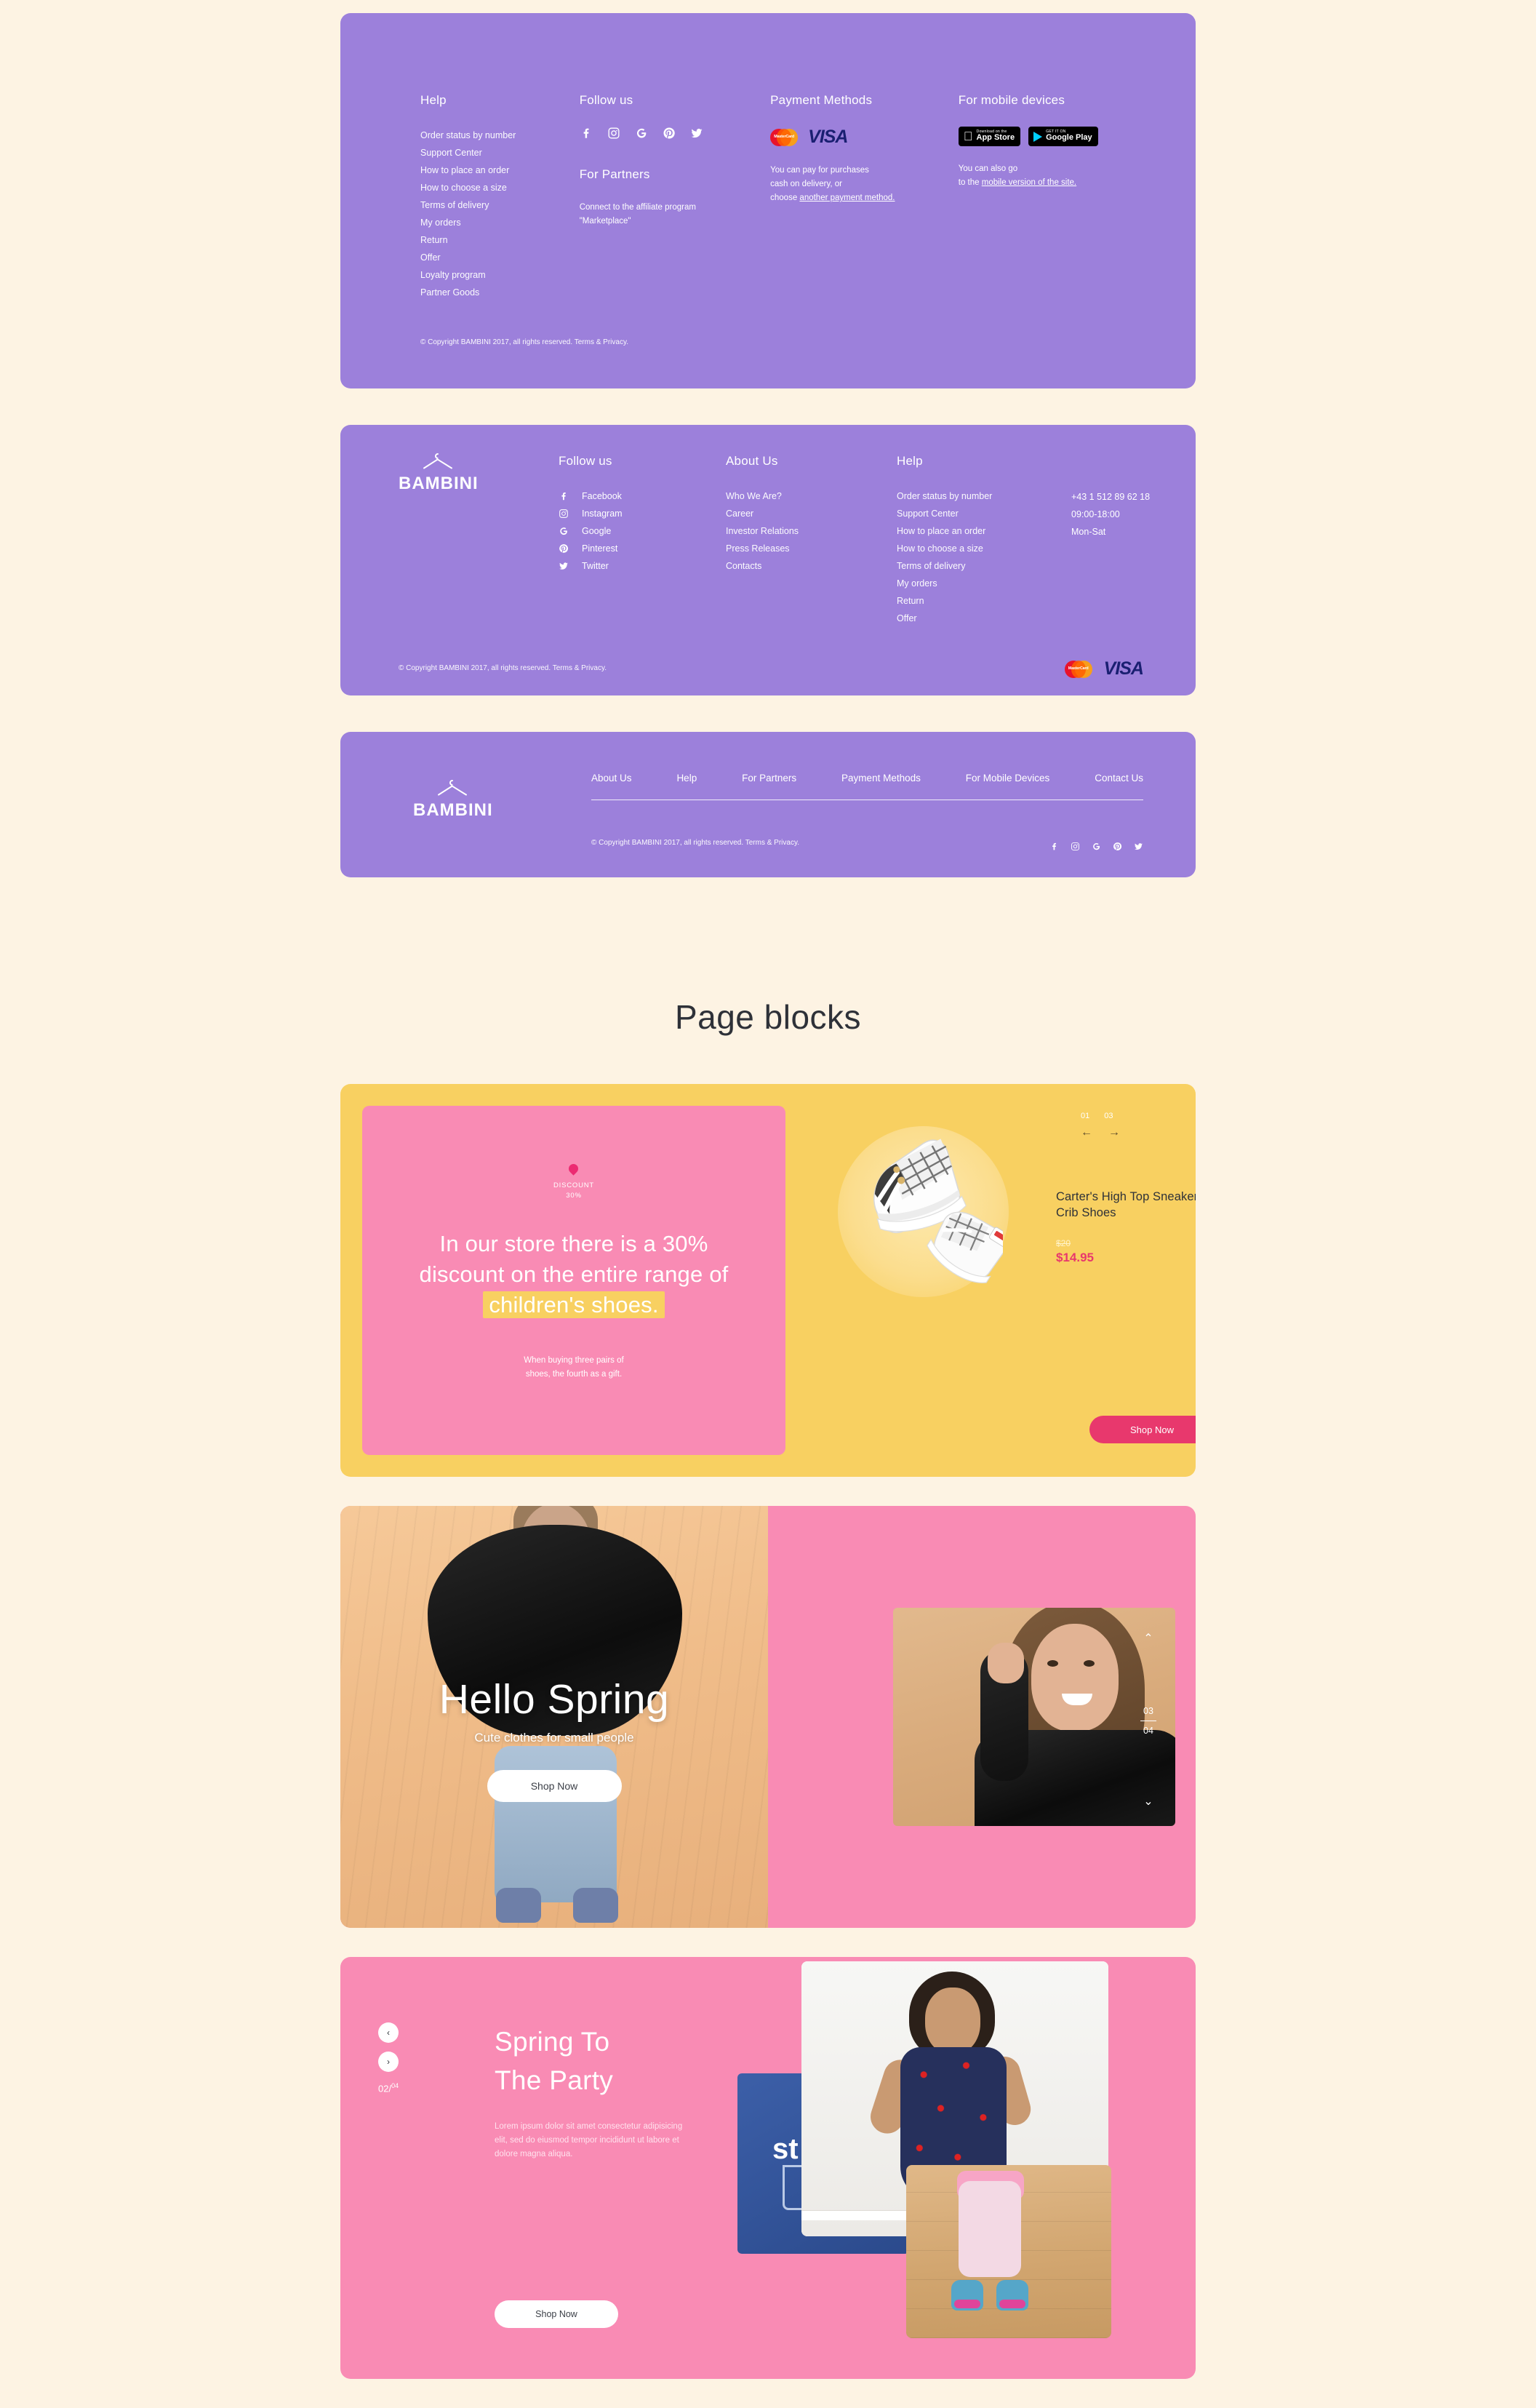  What do you see at coordinates (1108, 1116) in the screenshot?
I see `slider-total: 03` at bounding box center [1108, 1116].